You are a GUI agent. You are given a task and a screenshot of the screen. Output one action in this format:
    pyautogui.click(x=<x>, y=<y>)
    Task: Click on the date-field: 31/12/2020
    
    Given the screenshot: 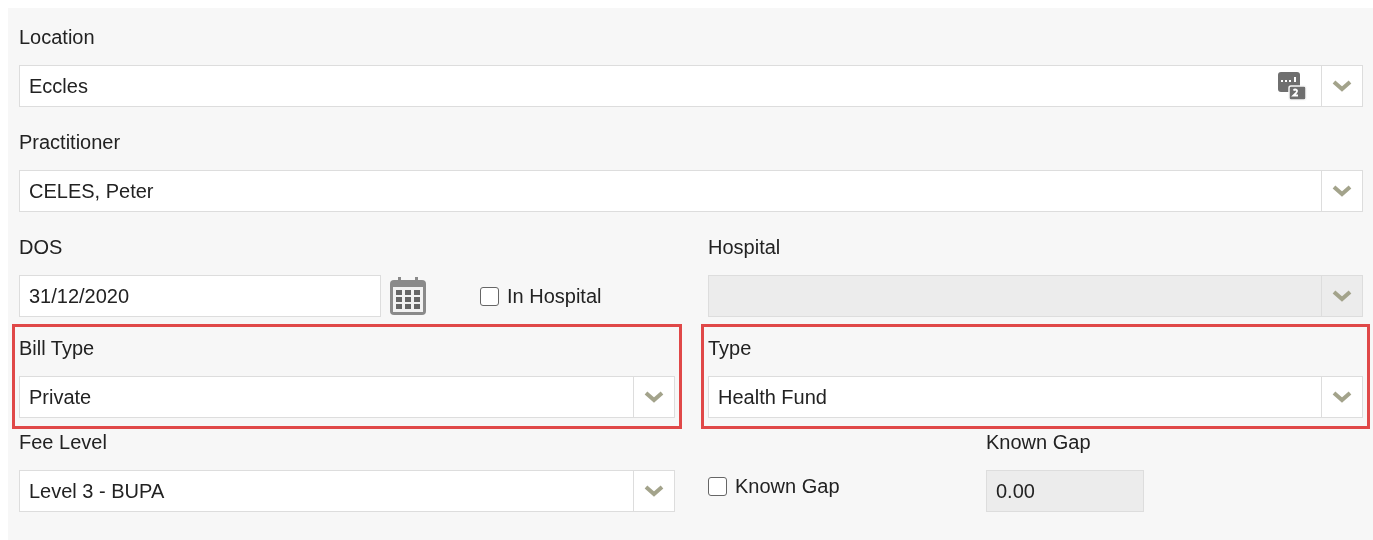 What is the action you would take?
    pyautogui.click(x=200, y=296)
    